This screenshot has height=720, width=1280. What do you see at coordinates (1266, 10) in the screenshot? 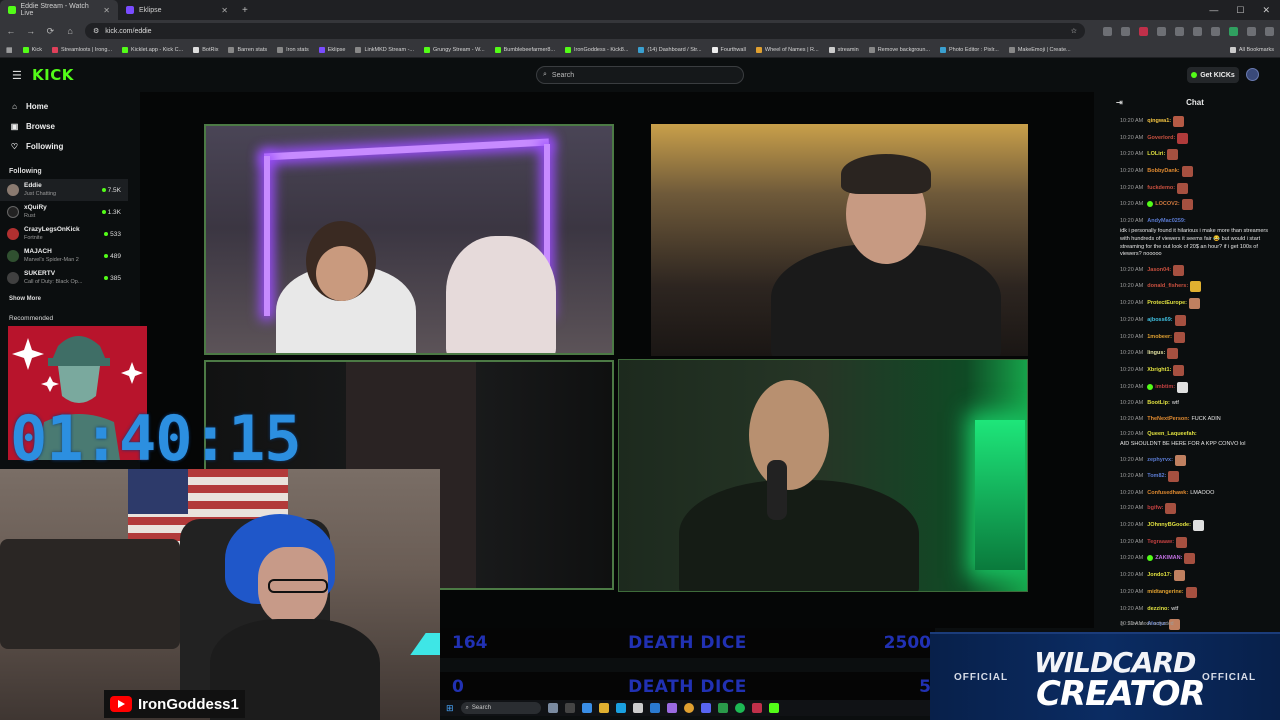
I see `close-window-icon: ✕` at bounding box center [1266, 10].